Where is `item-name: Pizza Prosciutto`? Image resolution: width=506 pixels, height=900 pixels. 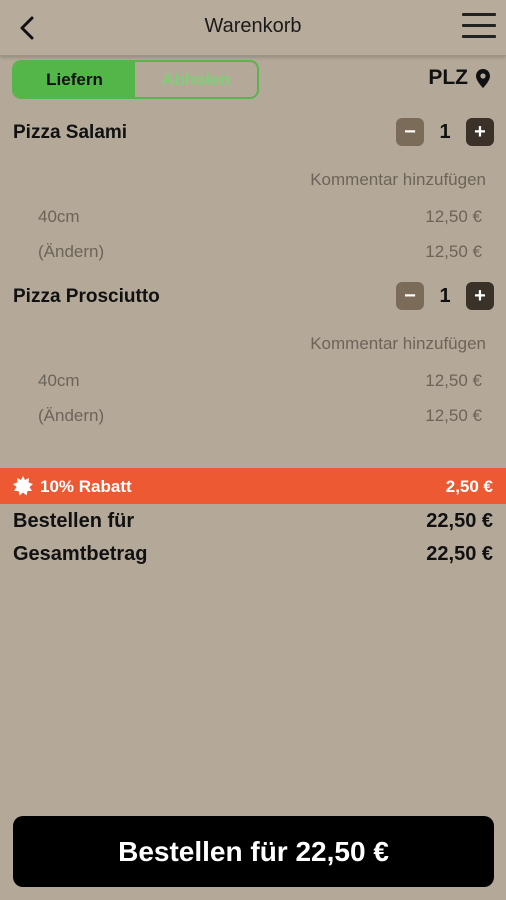
item-name: Pizza Prosciutto is located at coordinates (86, 296).